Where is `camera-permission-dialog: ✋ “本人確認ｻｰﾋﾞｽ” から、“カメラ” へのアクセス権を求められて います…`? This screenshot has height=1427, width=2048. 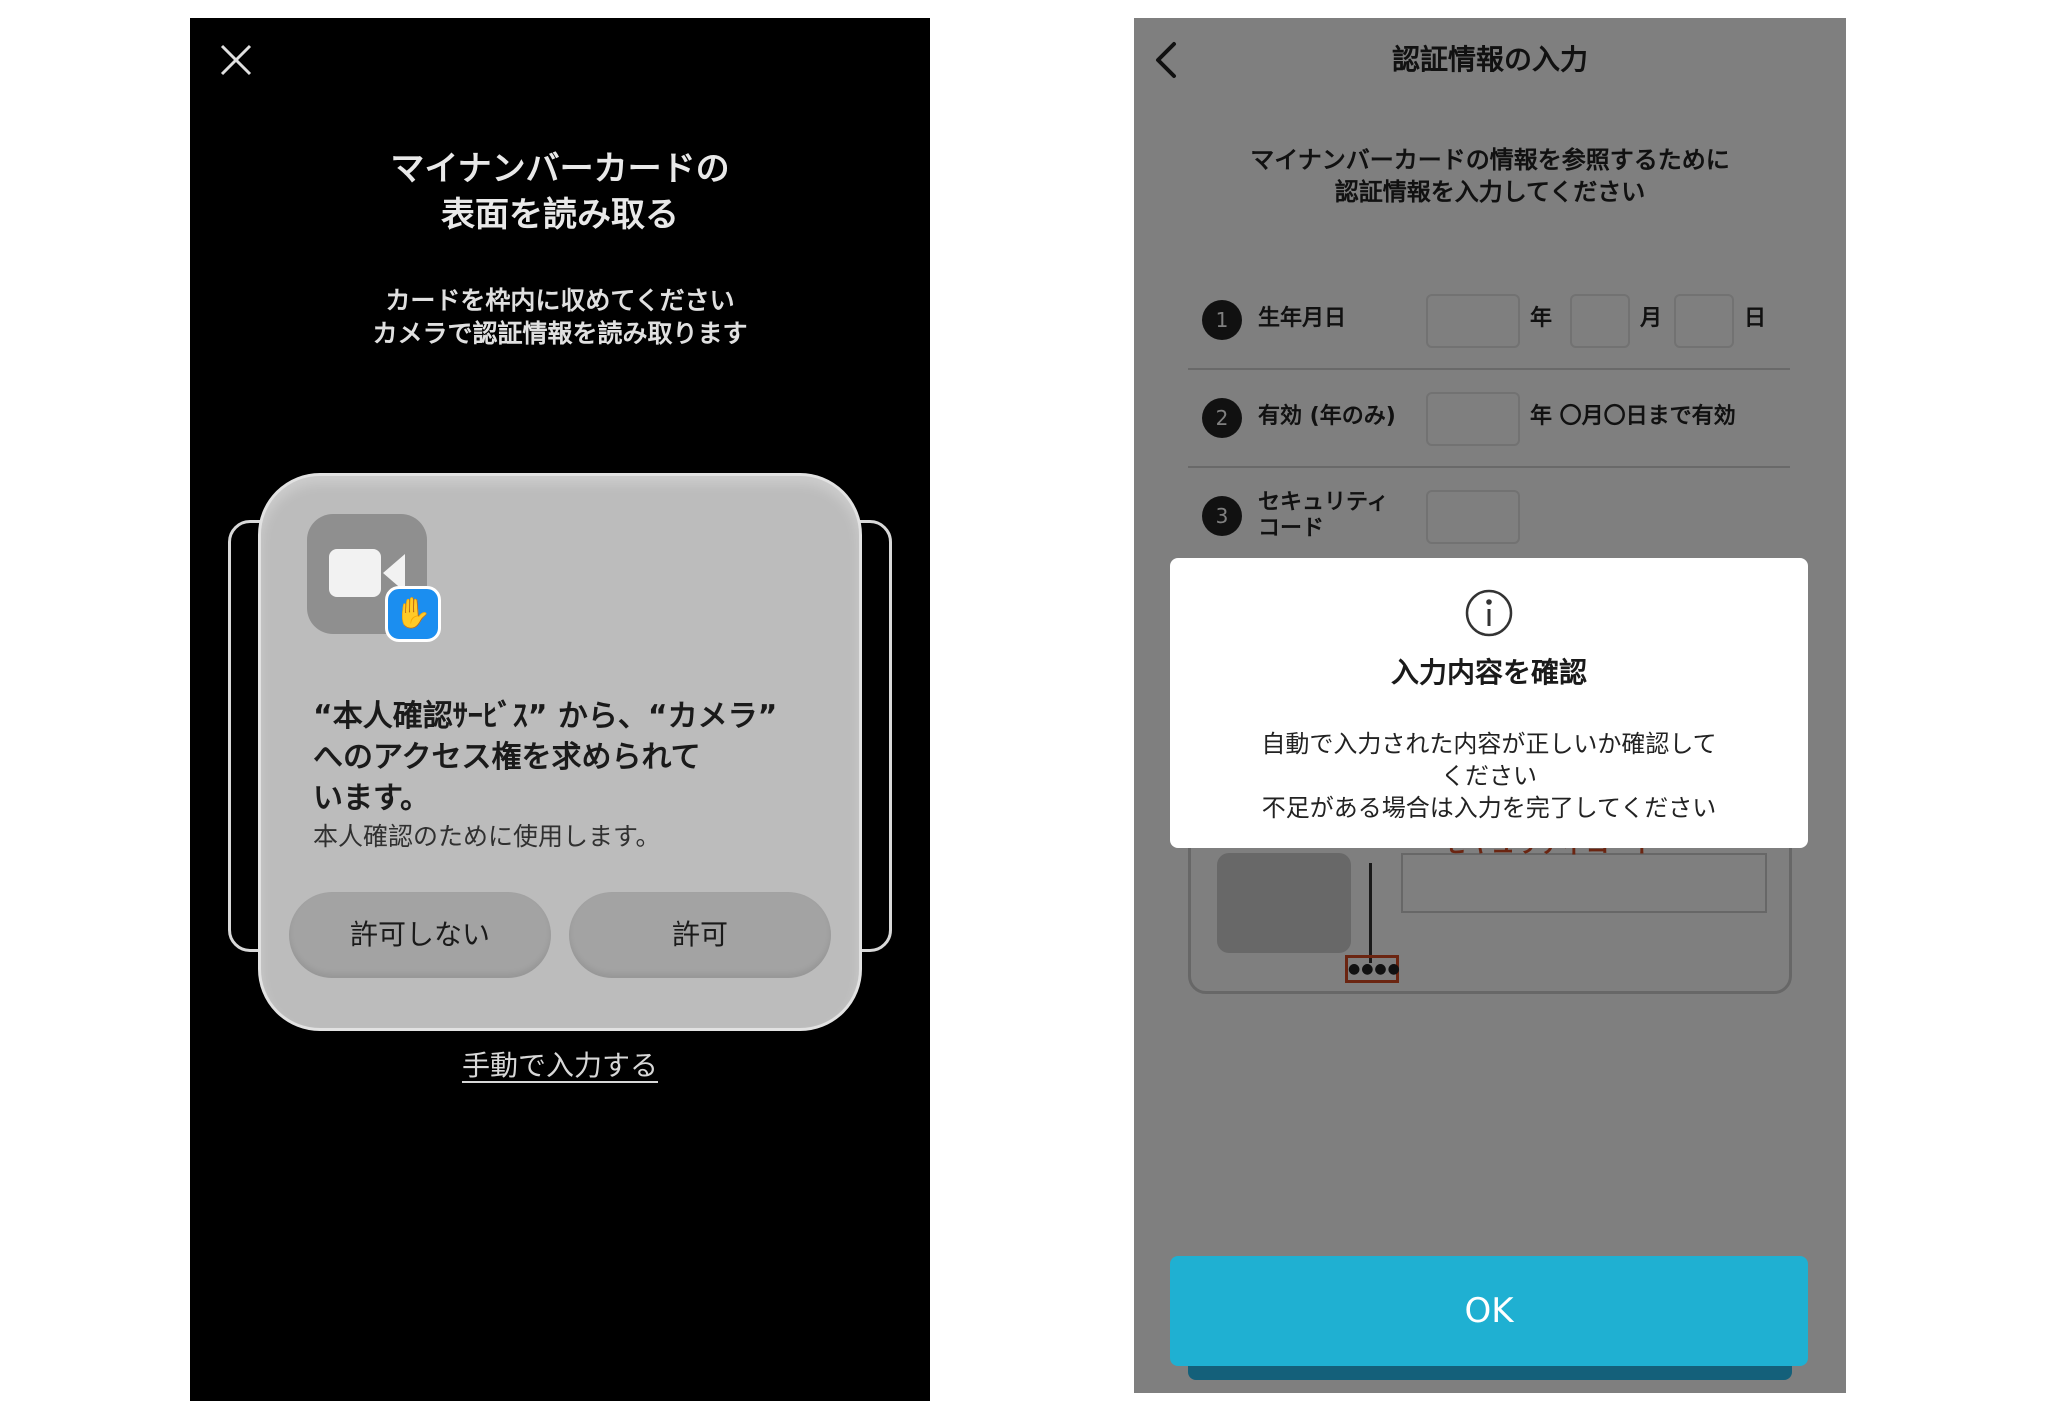
camera-permission-dialog: ✋ “本人確認ｻｰﾋﾞｽ” から、“カメラ” へのアクセス権を求められて います… is located at coordinates (560, 752).